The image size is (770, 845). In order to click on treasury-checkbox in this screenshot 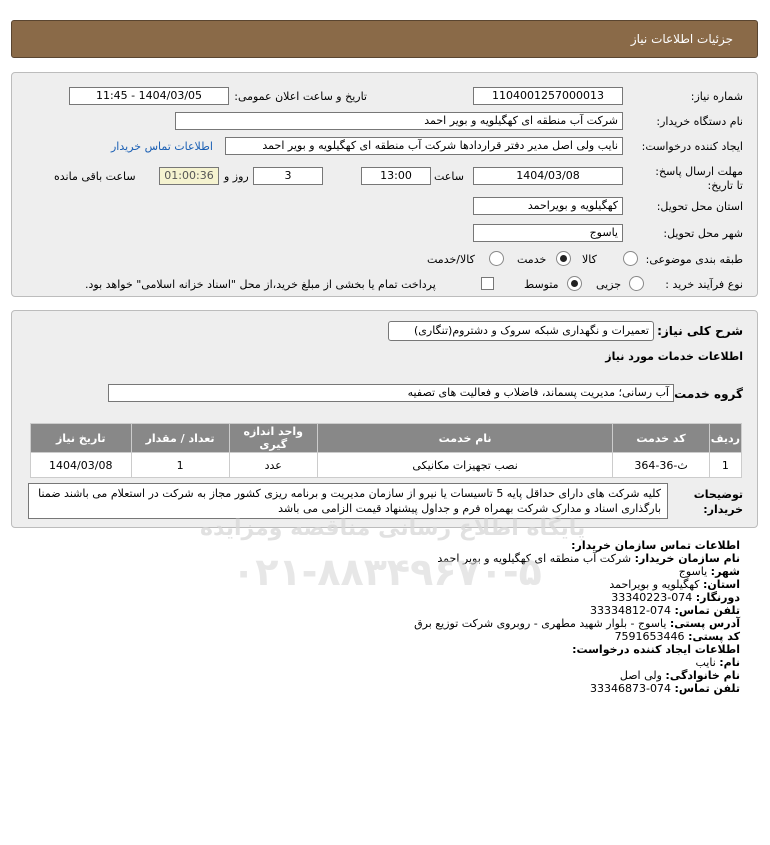, I will do `click(487, 283)`.